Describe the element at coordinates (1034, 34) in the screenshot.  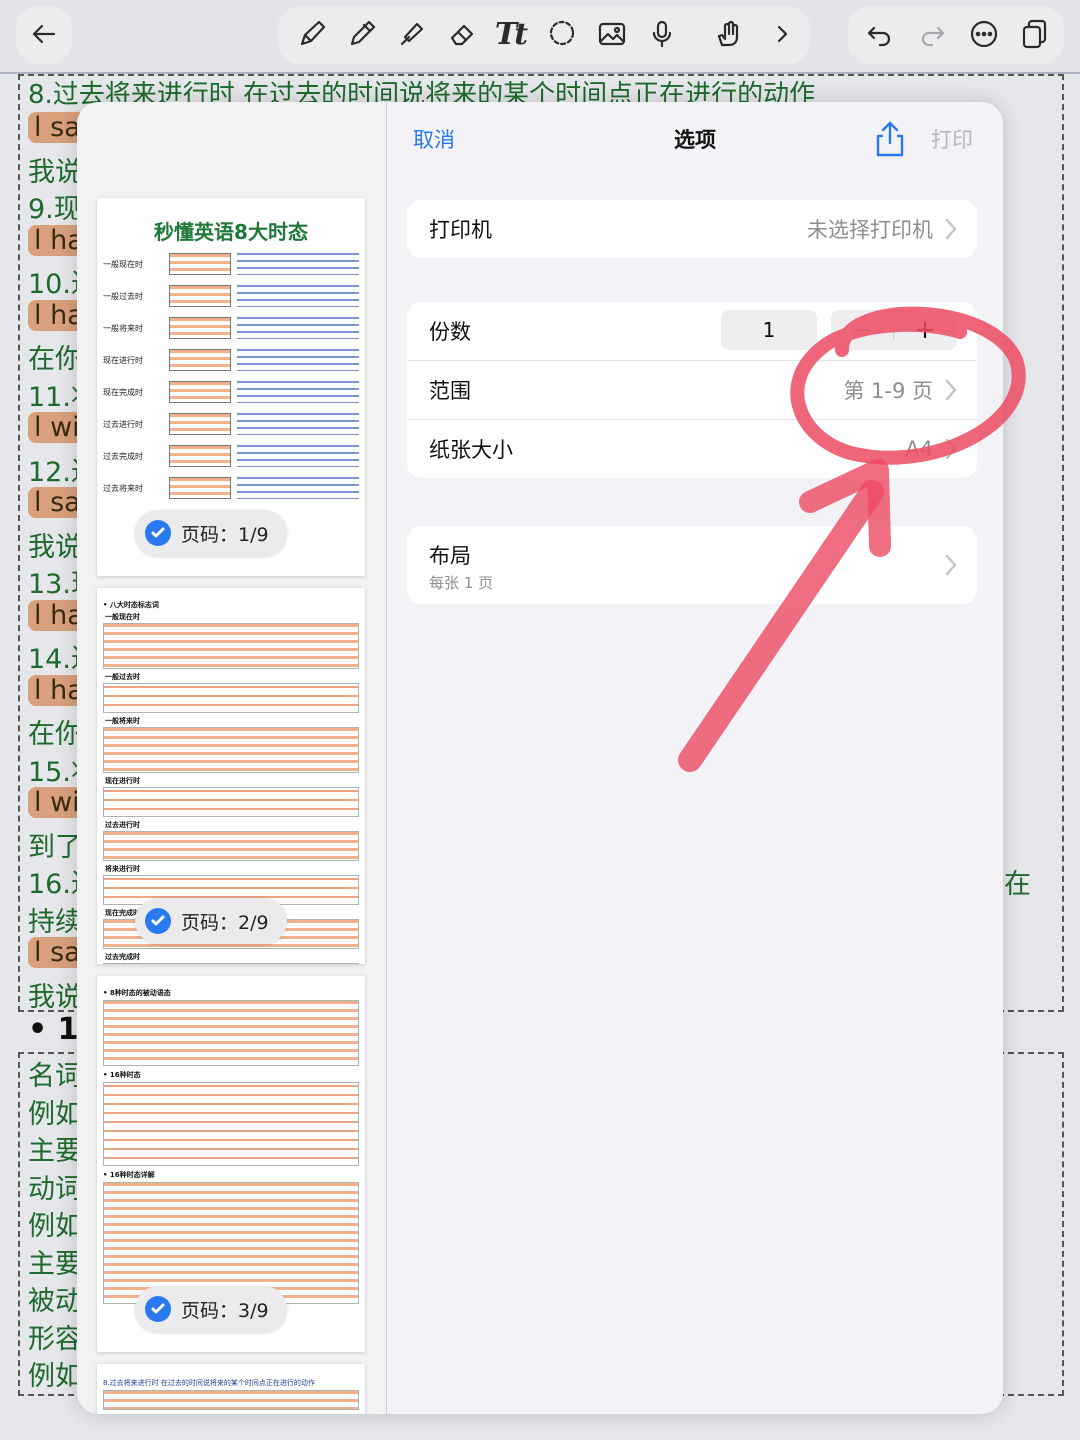
I see `pages-icon` at that location.